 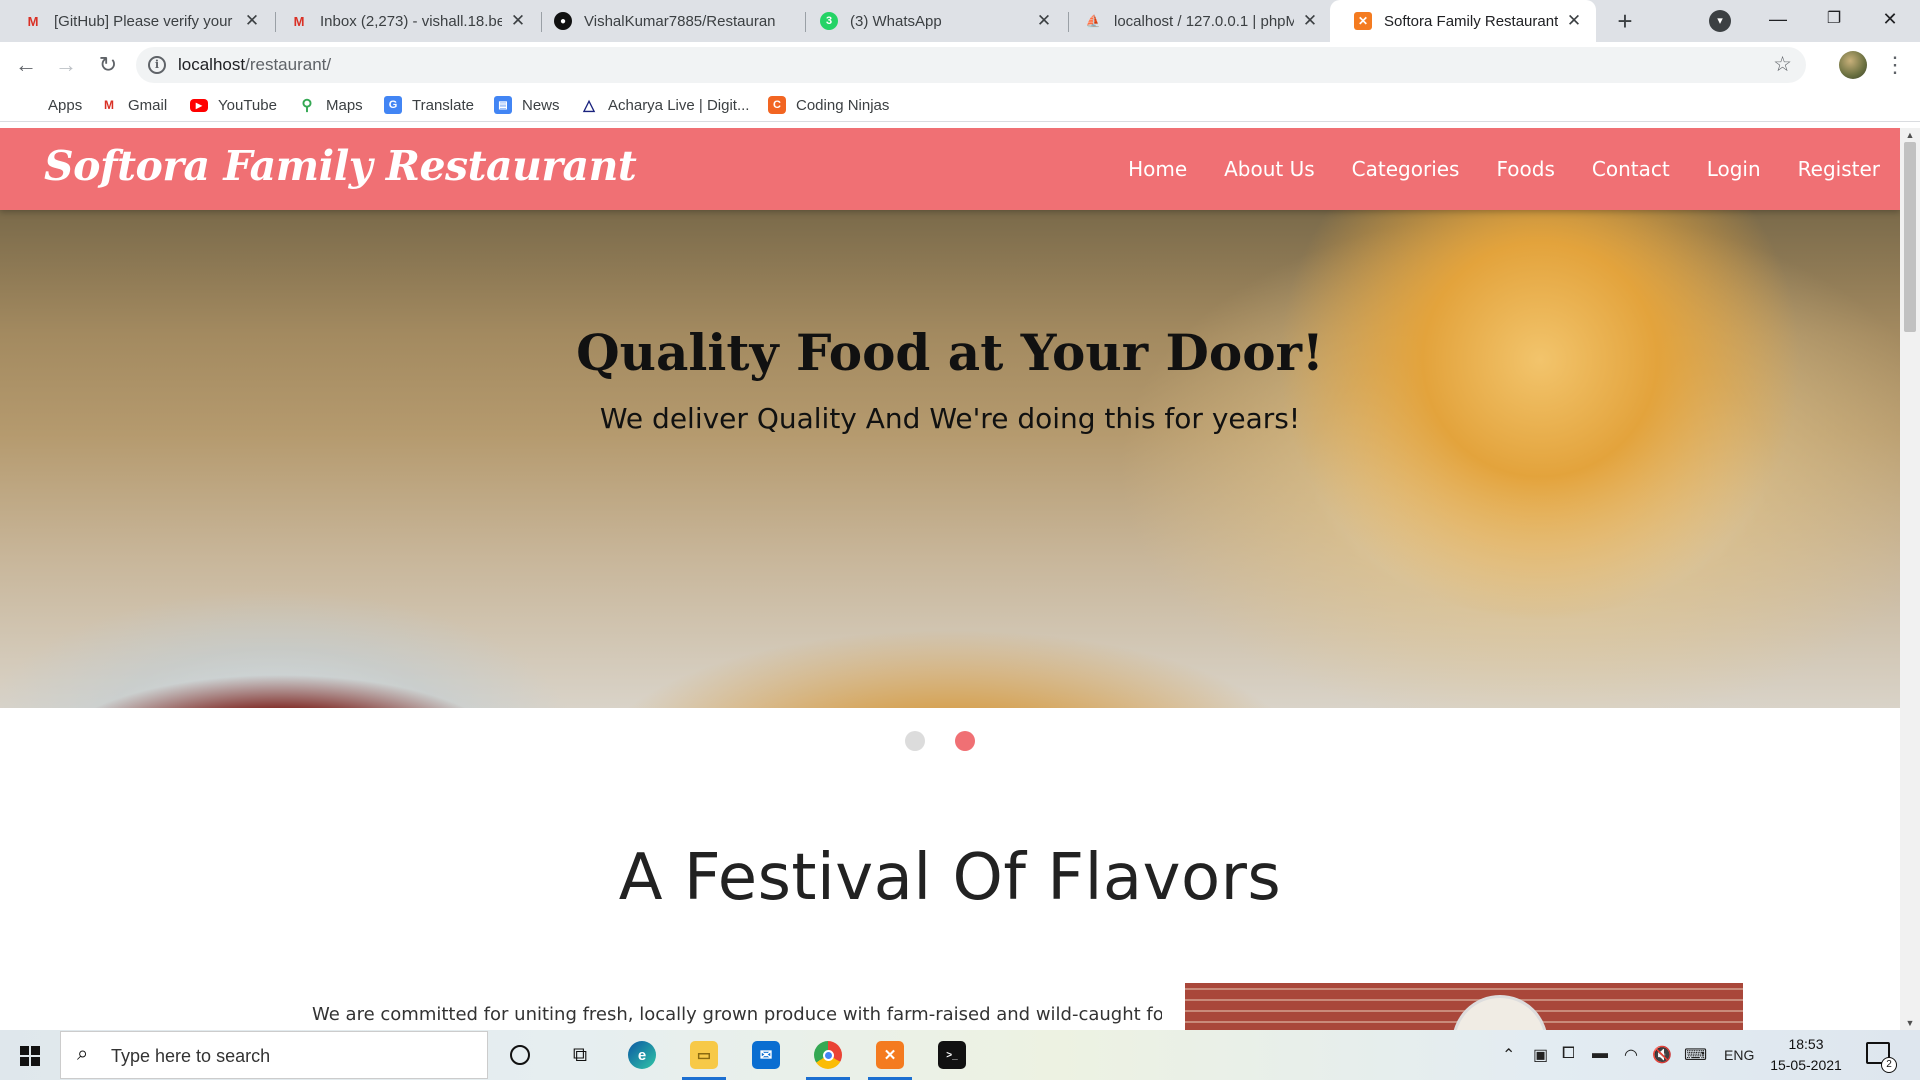 What do you see at coordinates (1269, 169) in the screenshot?
I see `nav-about-us: About Us` at bounding box center [1269, 169].